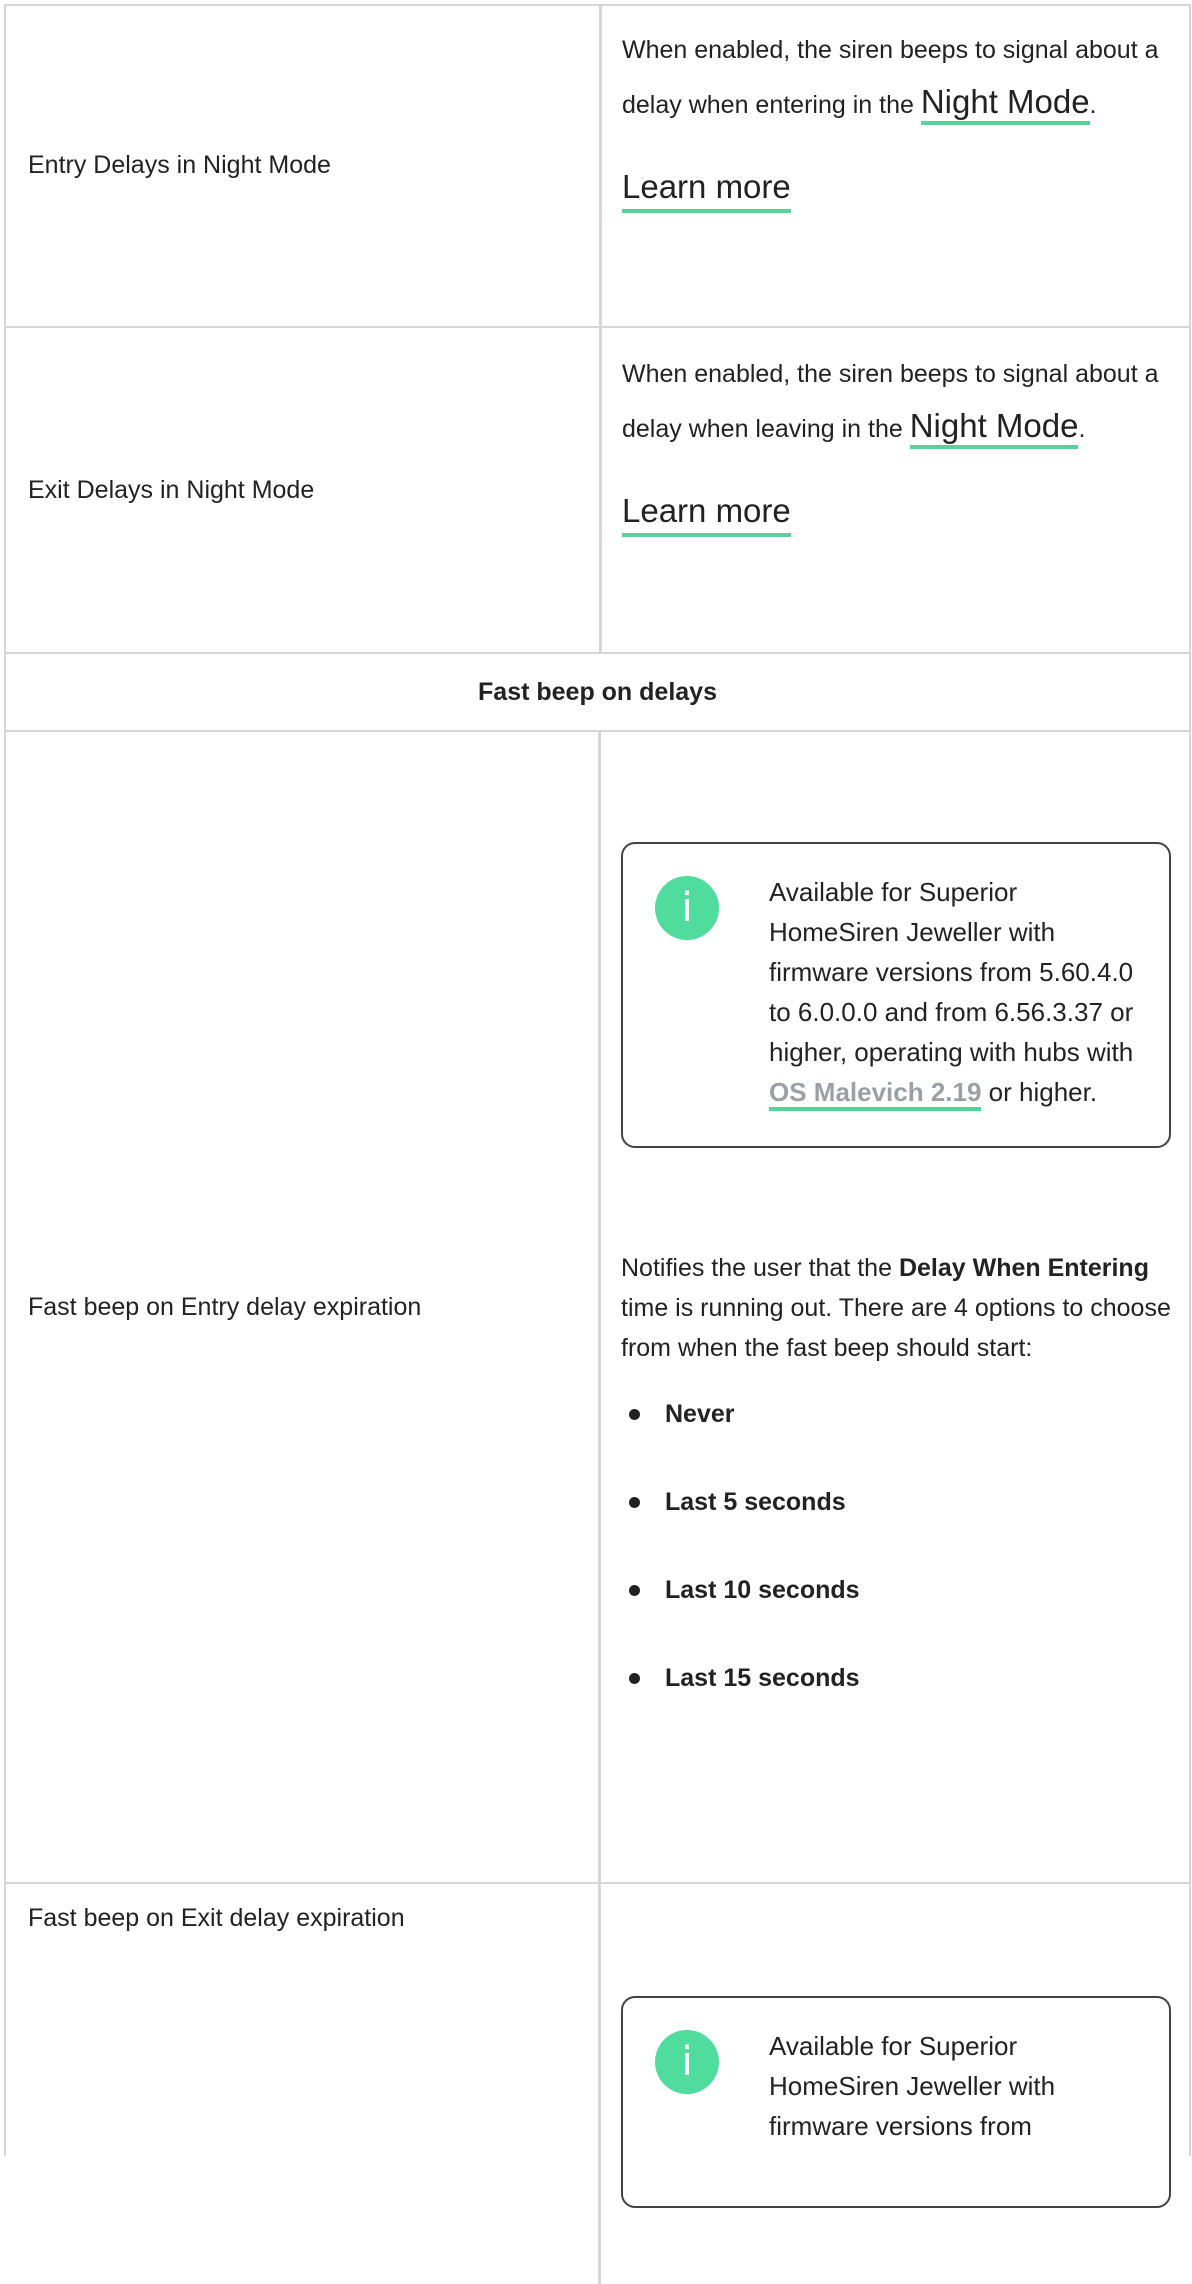 The height and width of the screenshot is (2284, 1192). I want to click on description-bold: Delay When Entering, so click(1023, 1268).